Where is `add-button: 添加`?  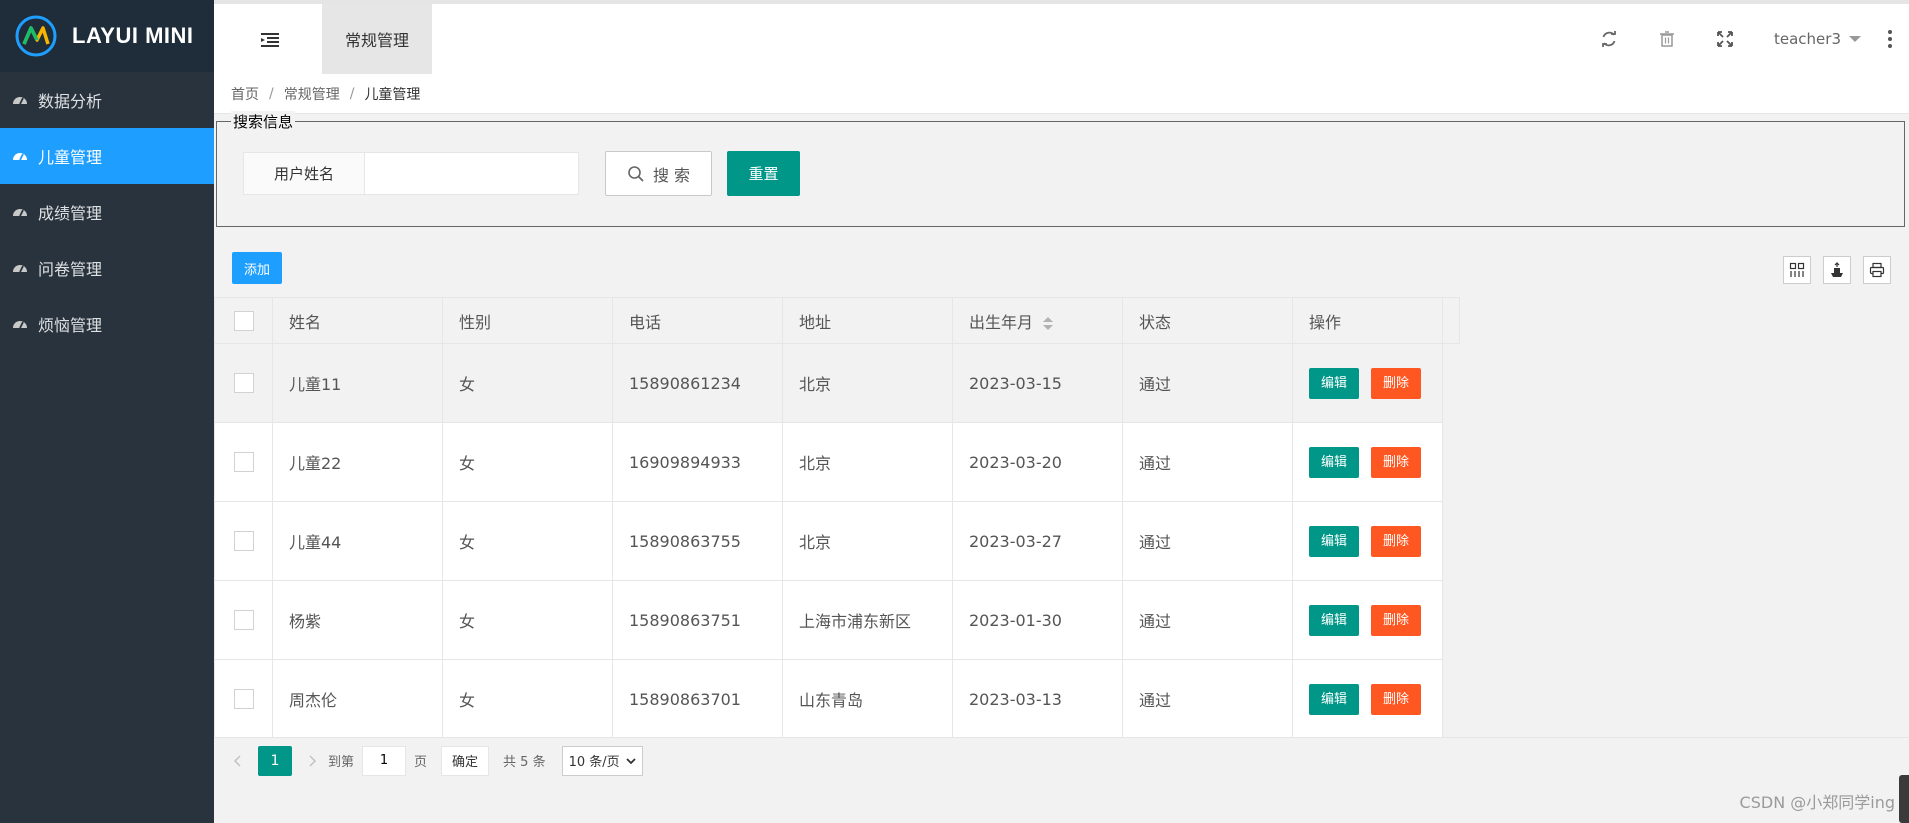 add-button: 添加 is located at coordinates (257, 268).